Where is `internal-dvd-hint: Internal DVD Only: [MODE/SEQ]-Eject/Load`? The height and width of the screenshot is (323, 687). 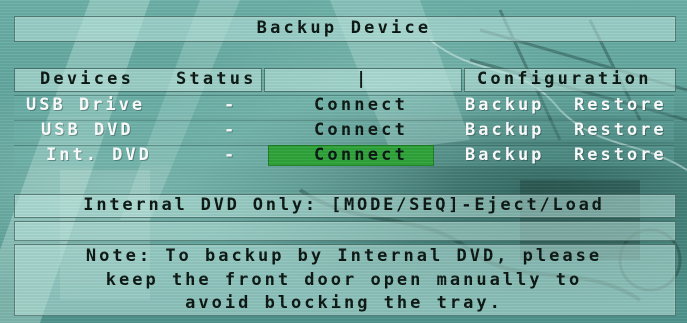
internal-dvd-hint: Internal DVD Only: [MODE/SEQ]-Eject/Load is located at coordinates (344, 205).